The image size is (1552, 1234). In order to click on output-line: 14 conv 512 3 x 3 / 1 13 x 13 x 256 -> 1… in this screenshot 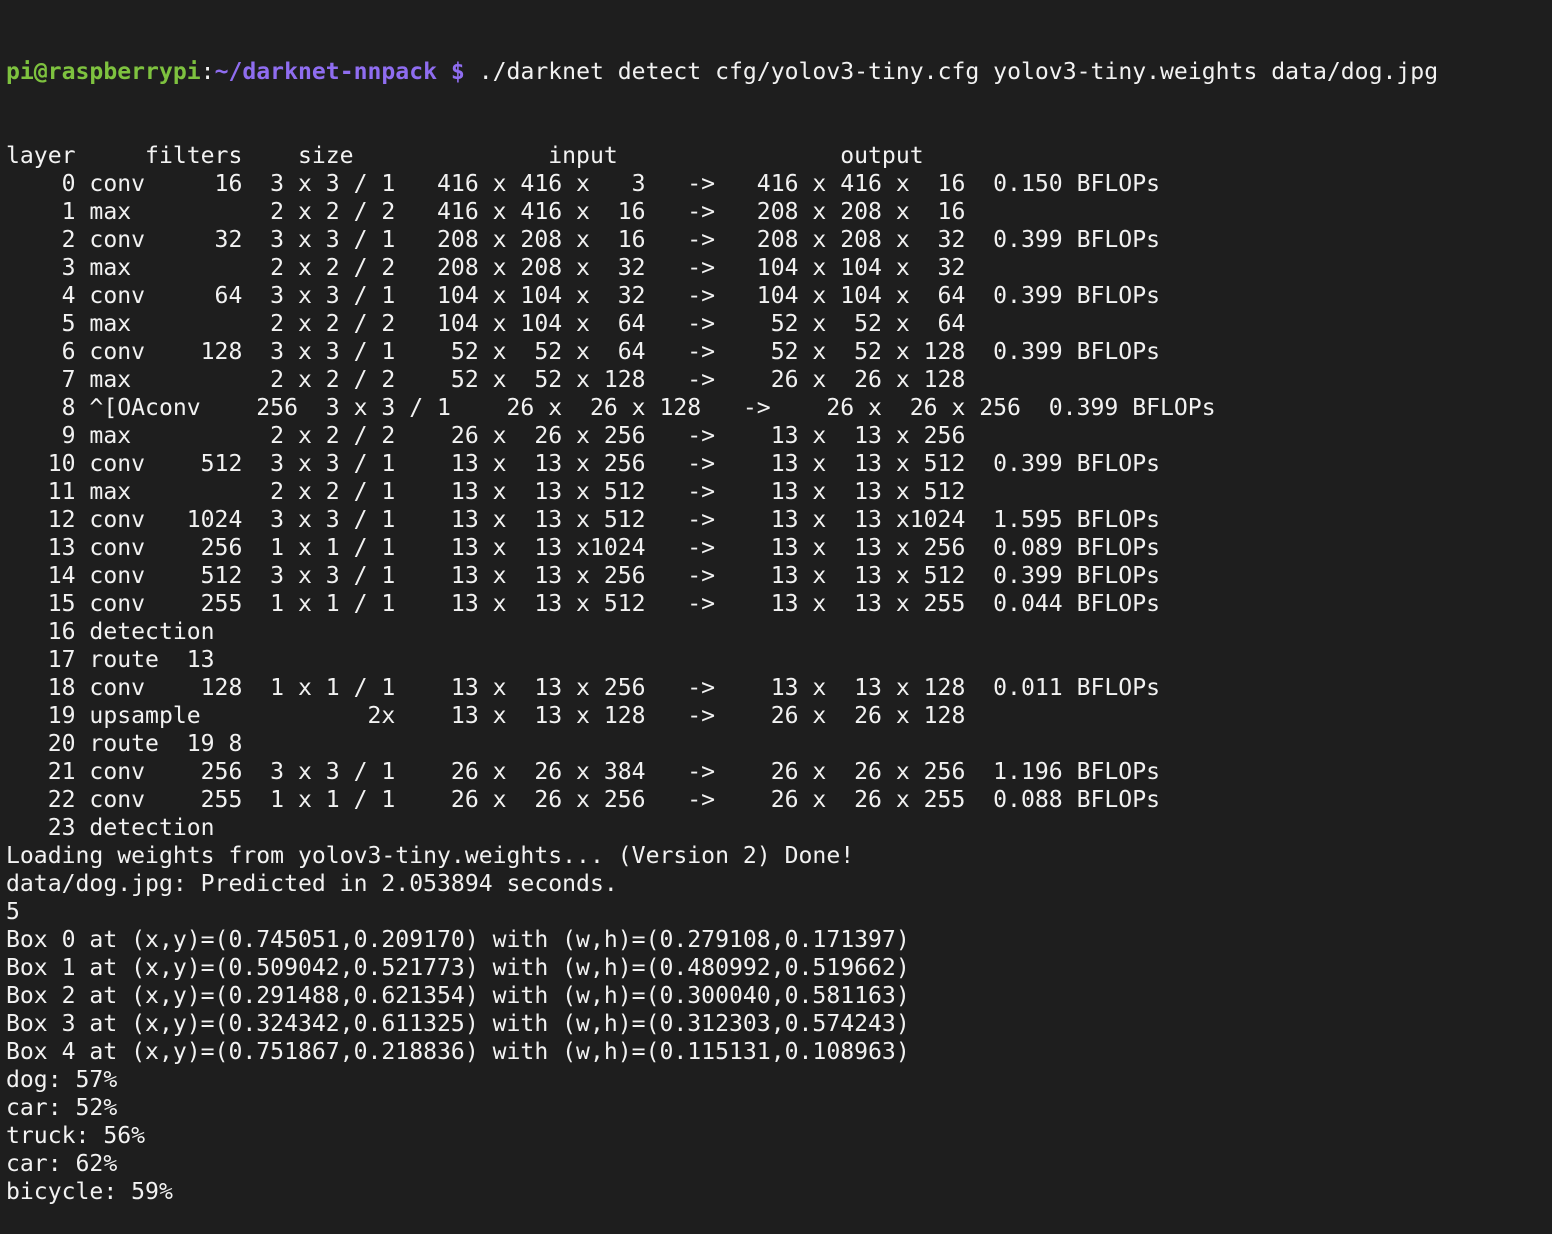, I will do `click(583, 576)`.